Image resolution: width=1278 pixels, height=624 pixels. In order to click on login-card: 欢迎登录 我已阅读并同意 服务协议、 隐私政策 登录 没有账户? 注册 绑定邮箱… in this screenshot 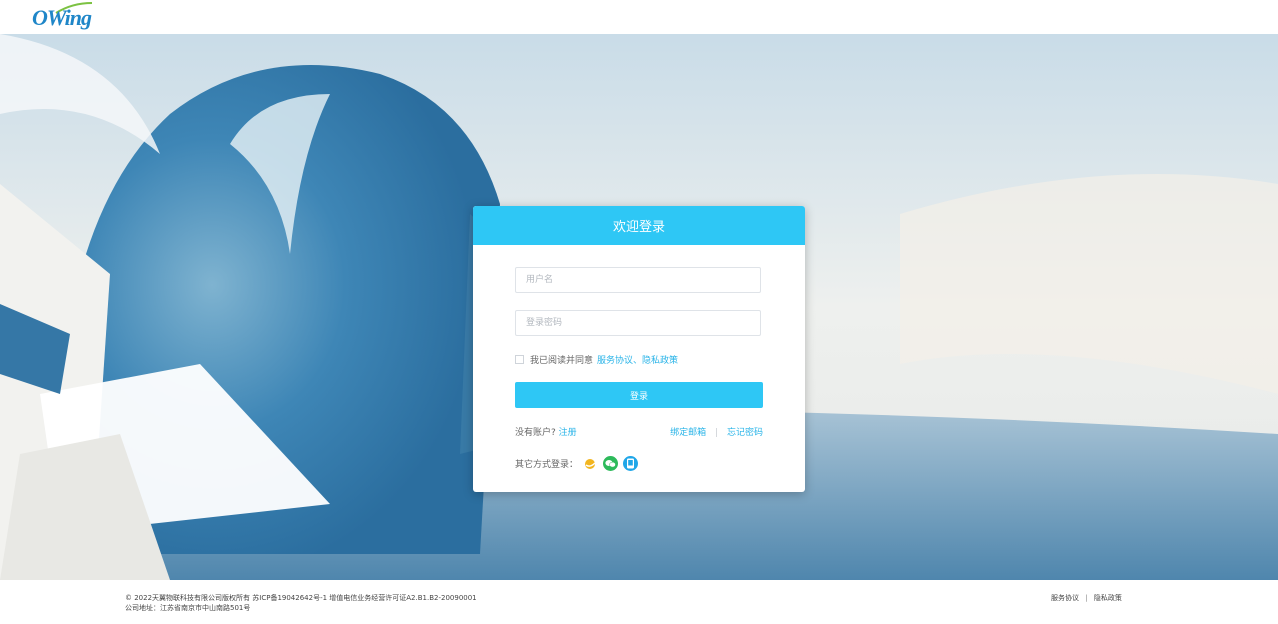, I will do `click(639, 349)`.